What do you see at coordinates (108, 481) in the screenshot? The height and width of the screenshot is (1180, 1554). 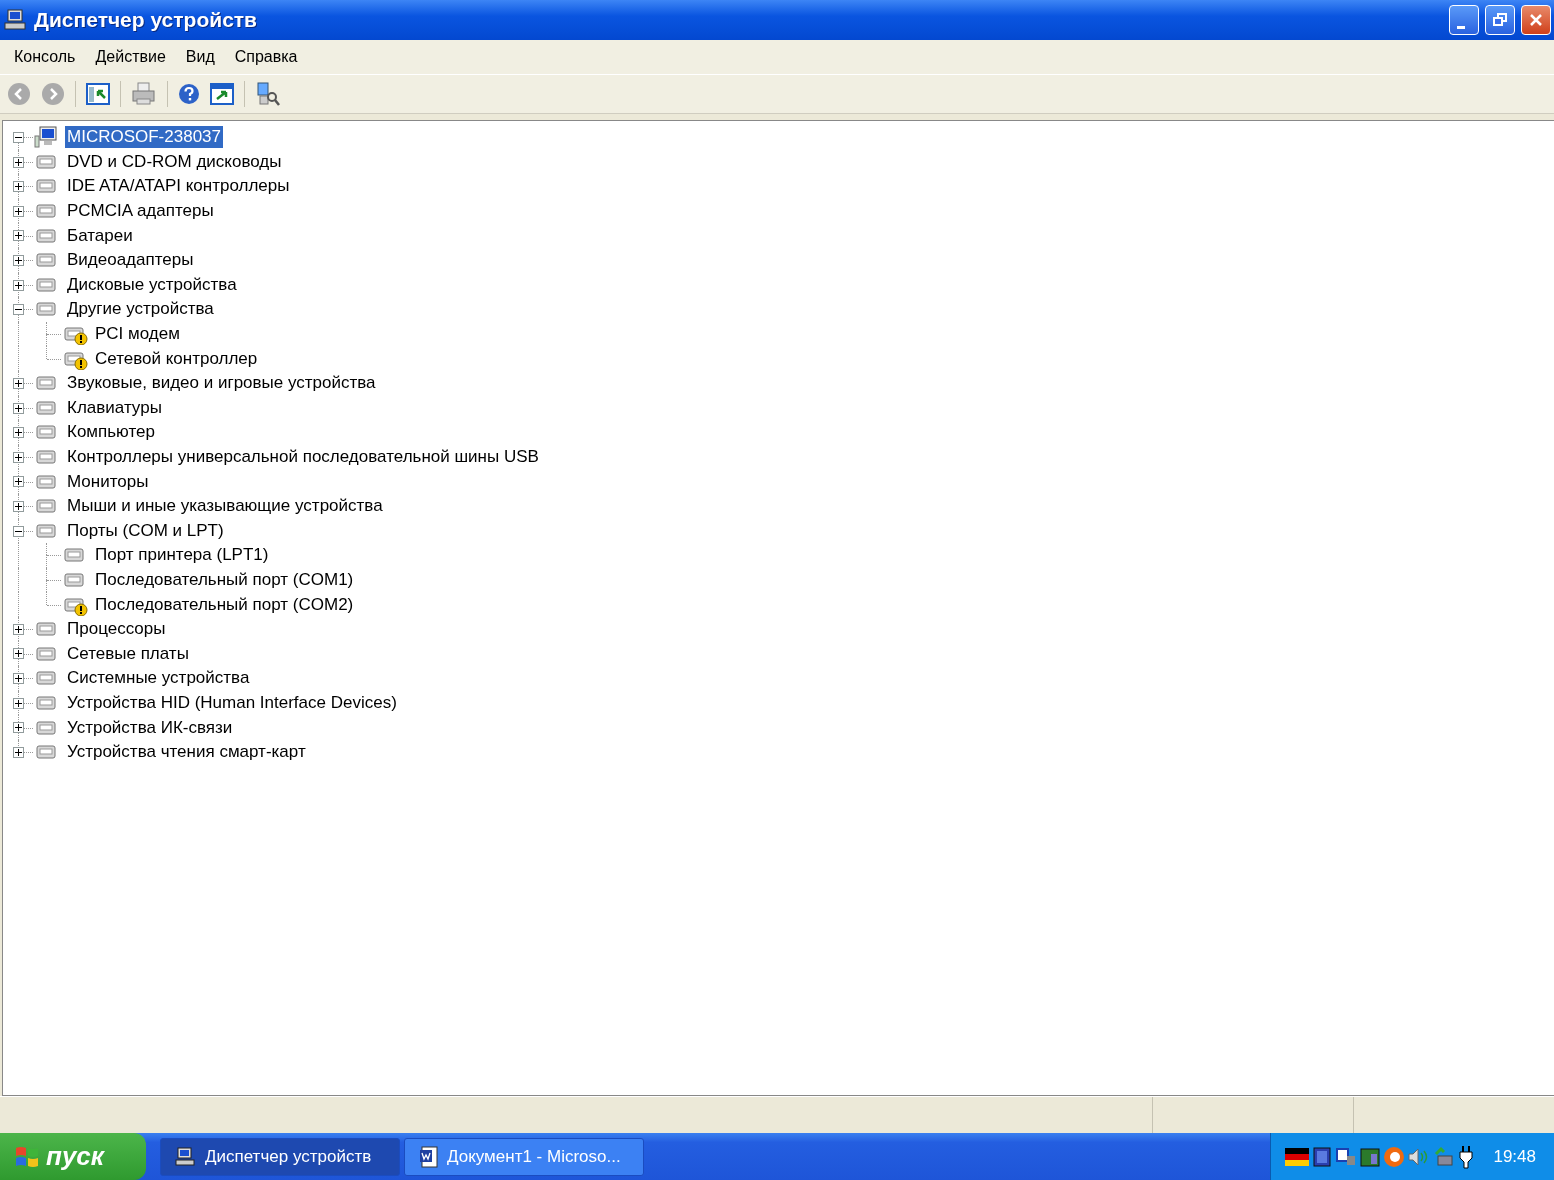 I see `tree-item: Мониторы` at bounding box center [108, 481].